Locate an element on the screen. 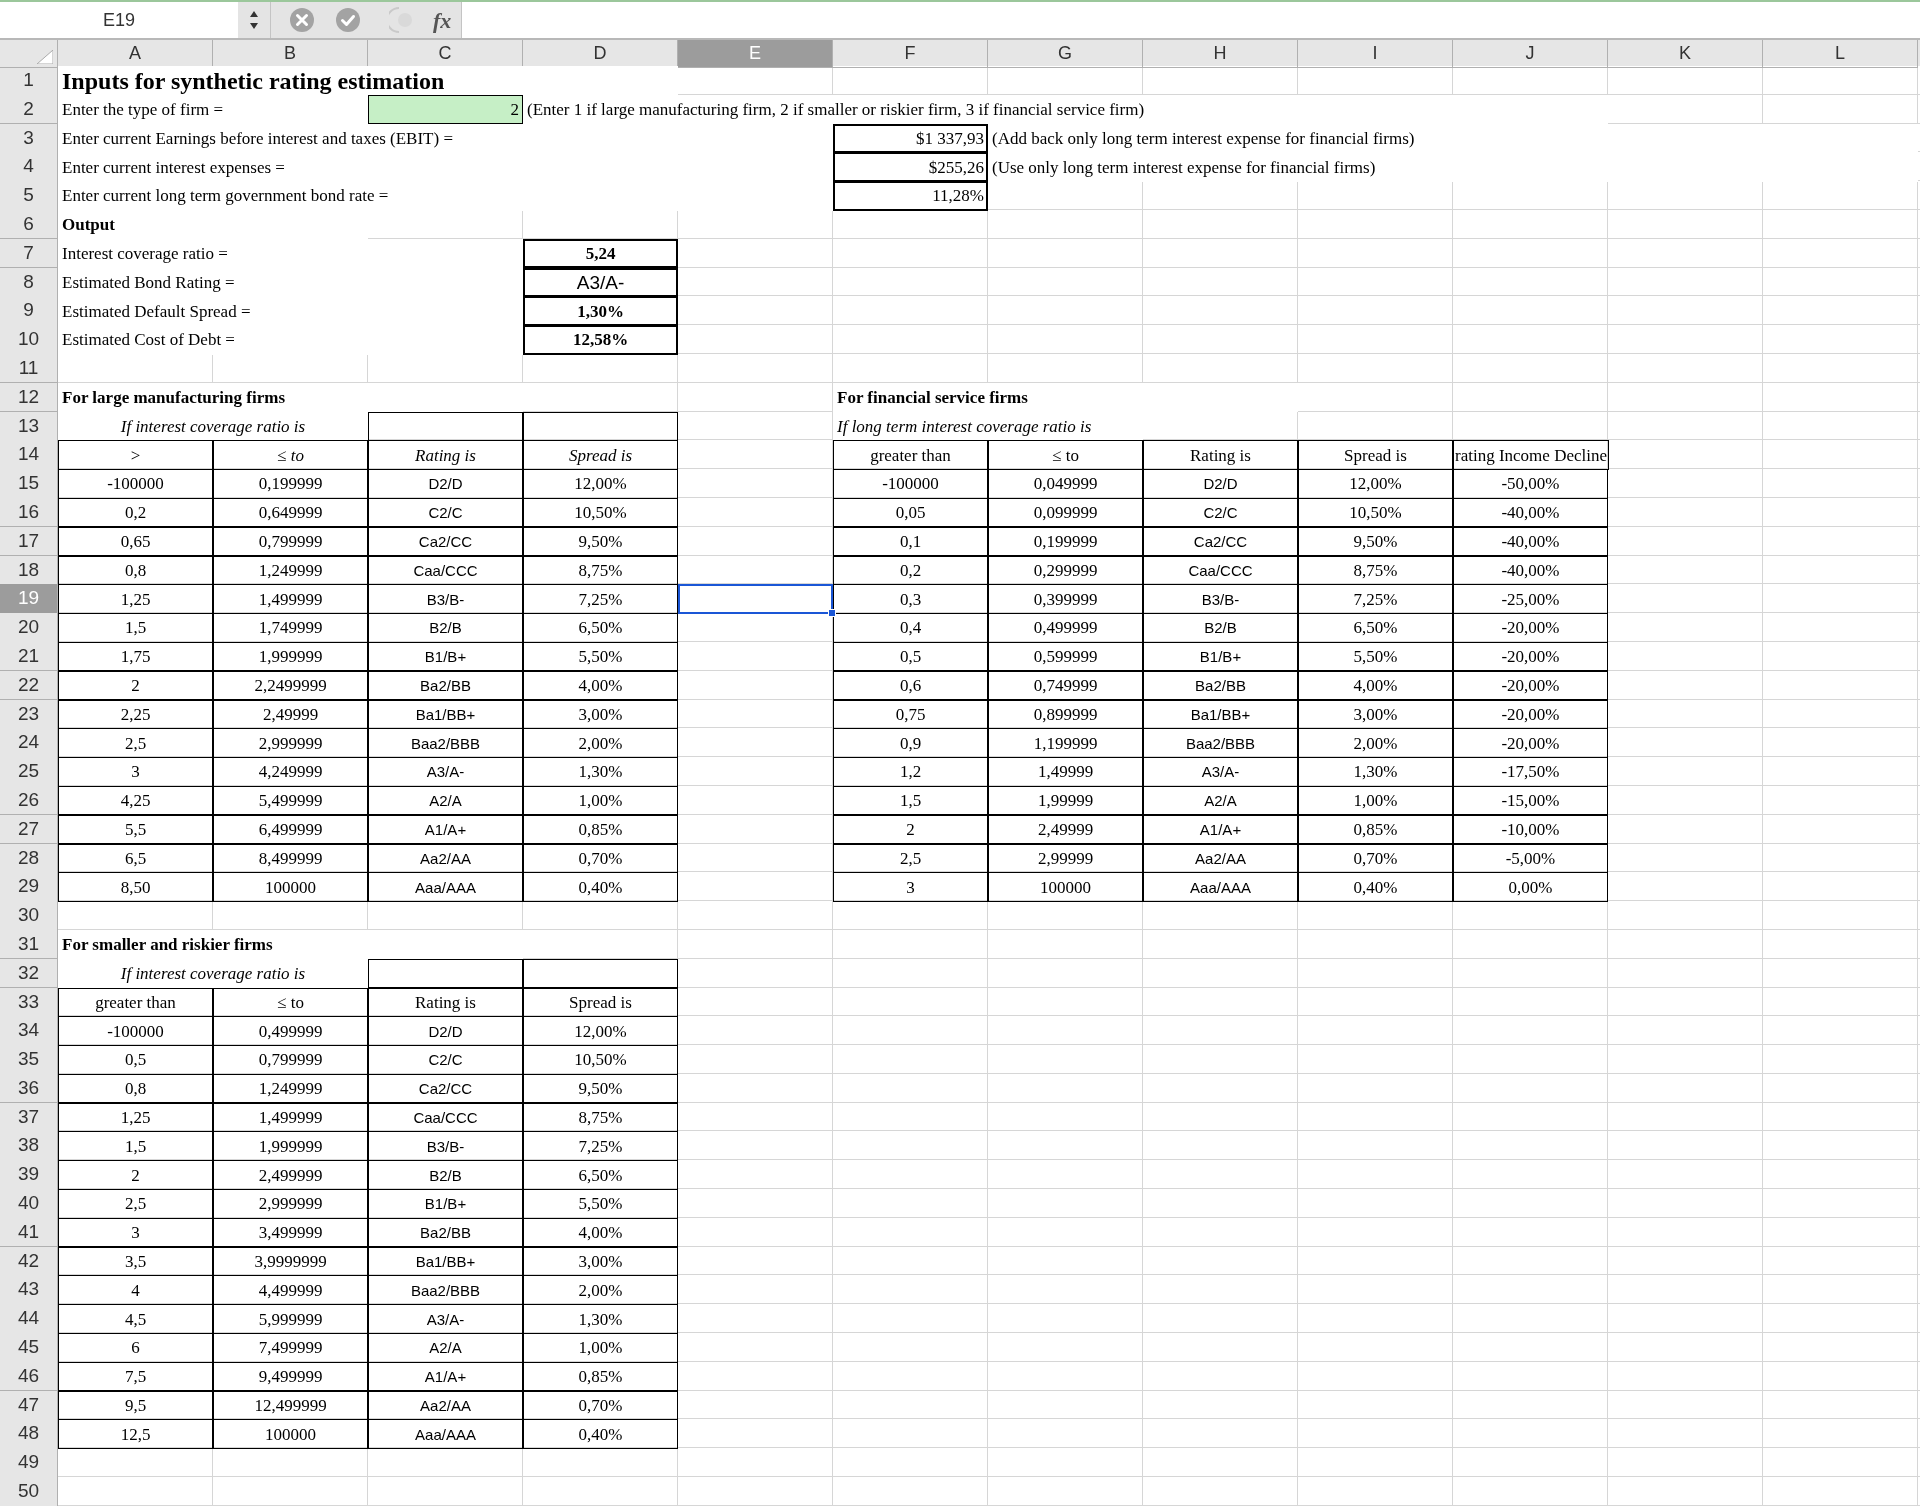  table-cell: 0,9 is located at coordinates (910, 743).